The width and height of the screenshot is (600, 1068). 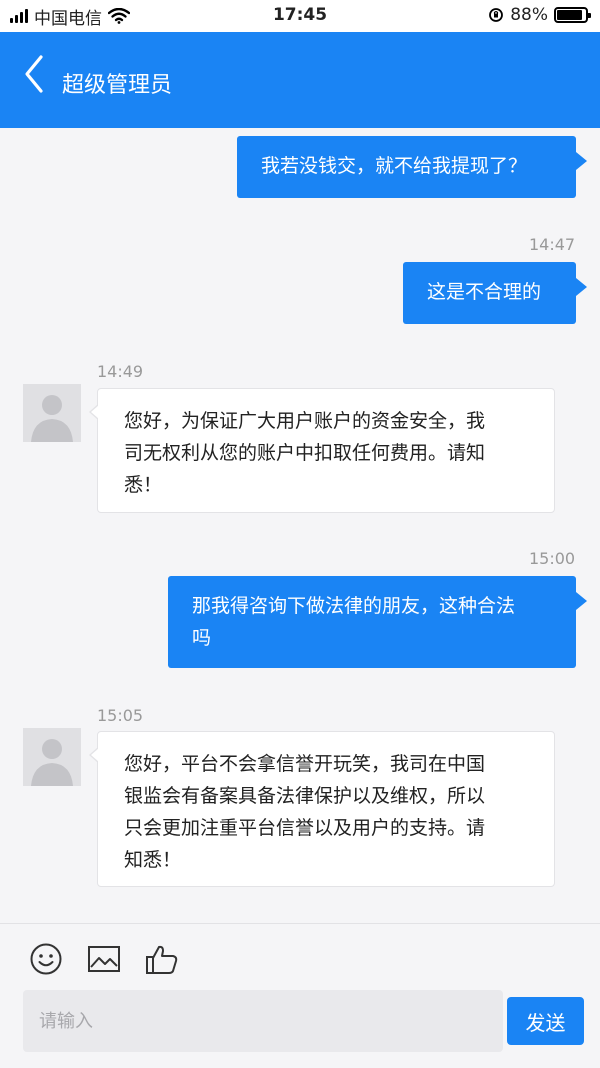 What do you see at coordinates (300, 16) in the screenshot?
I see `status-bar: 中国电信 17:45 88%` at bounding box center [300, 16].